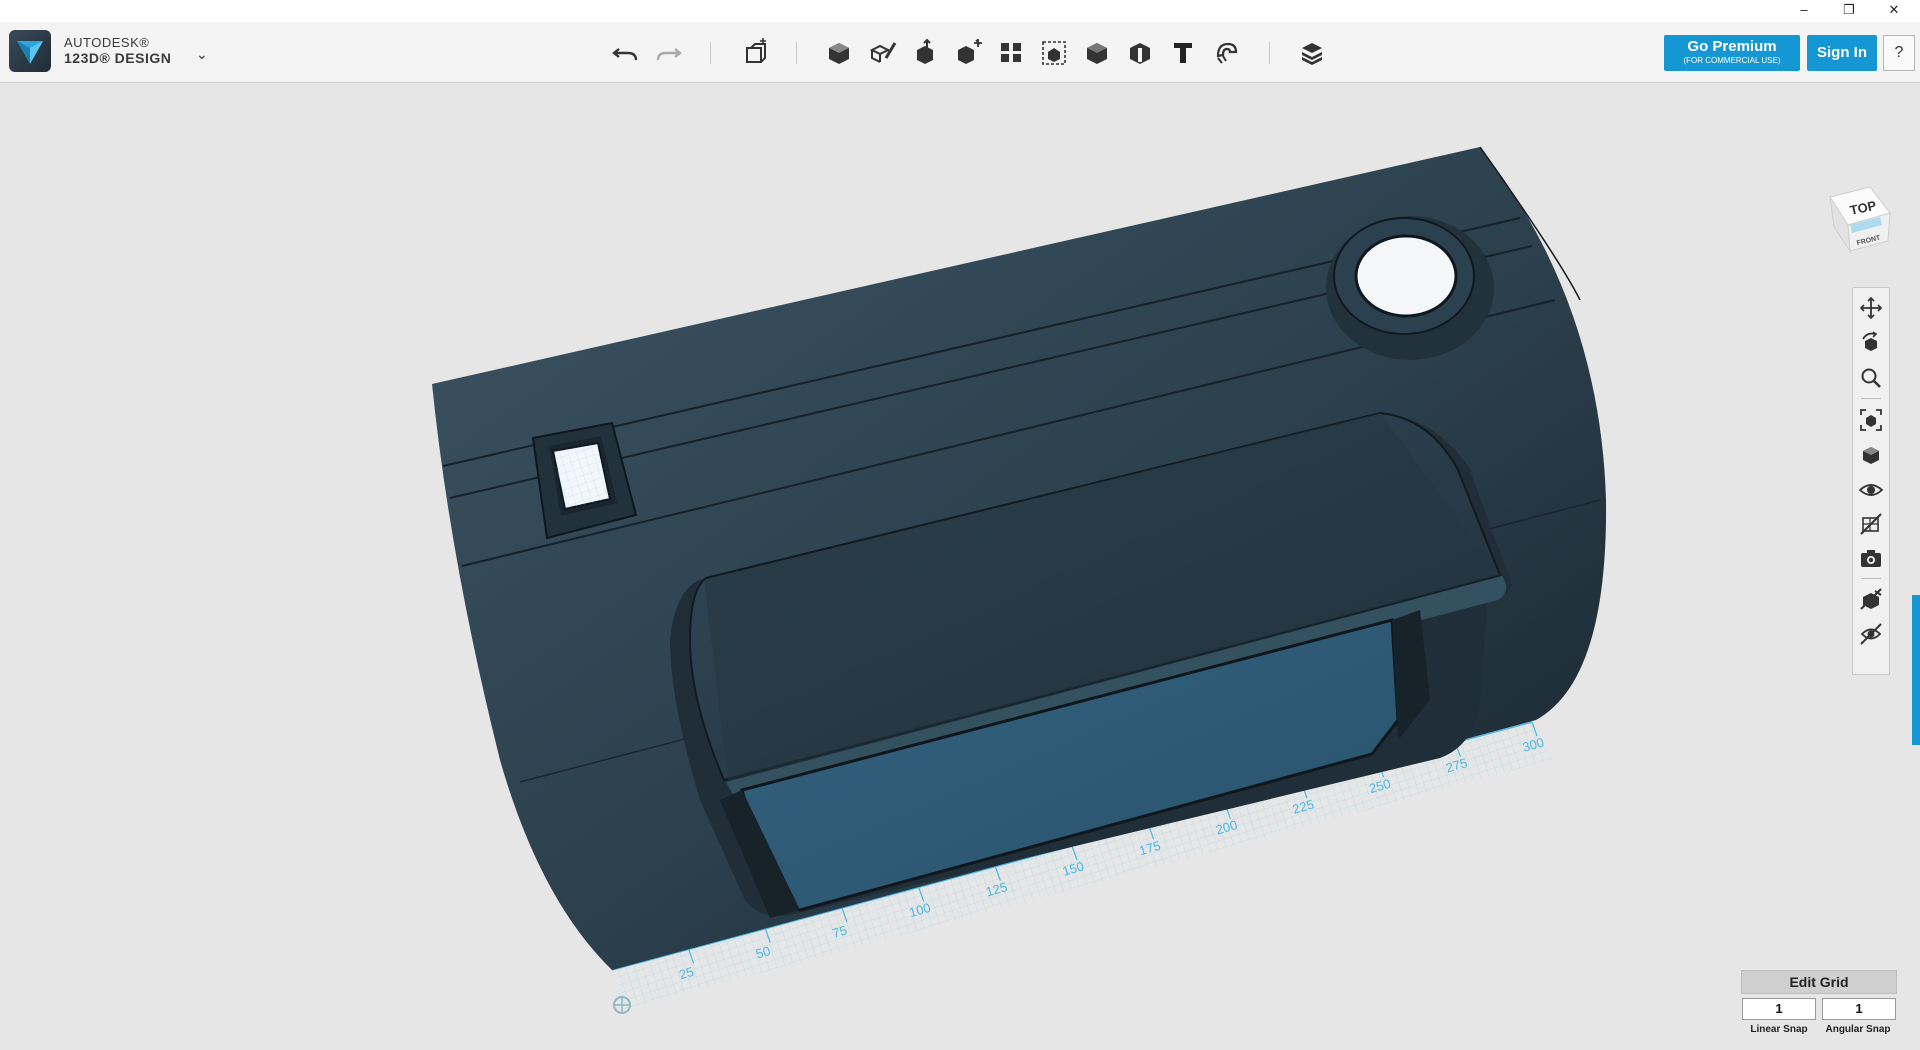 This screenshot has height=1050, width=1920. I want to click on round-port-hole, so click(1406, 276).